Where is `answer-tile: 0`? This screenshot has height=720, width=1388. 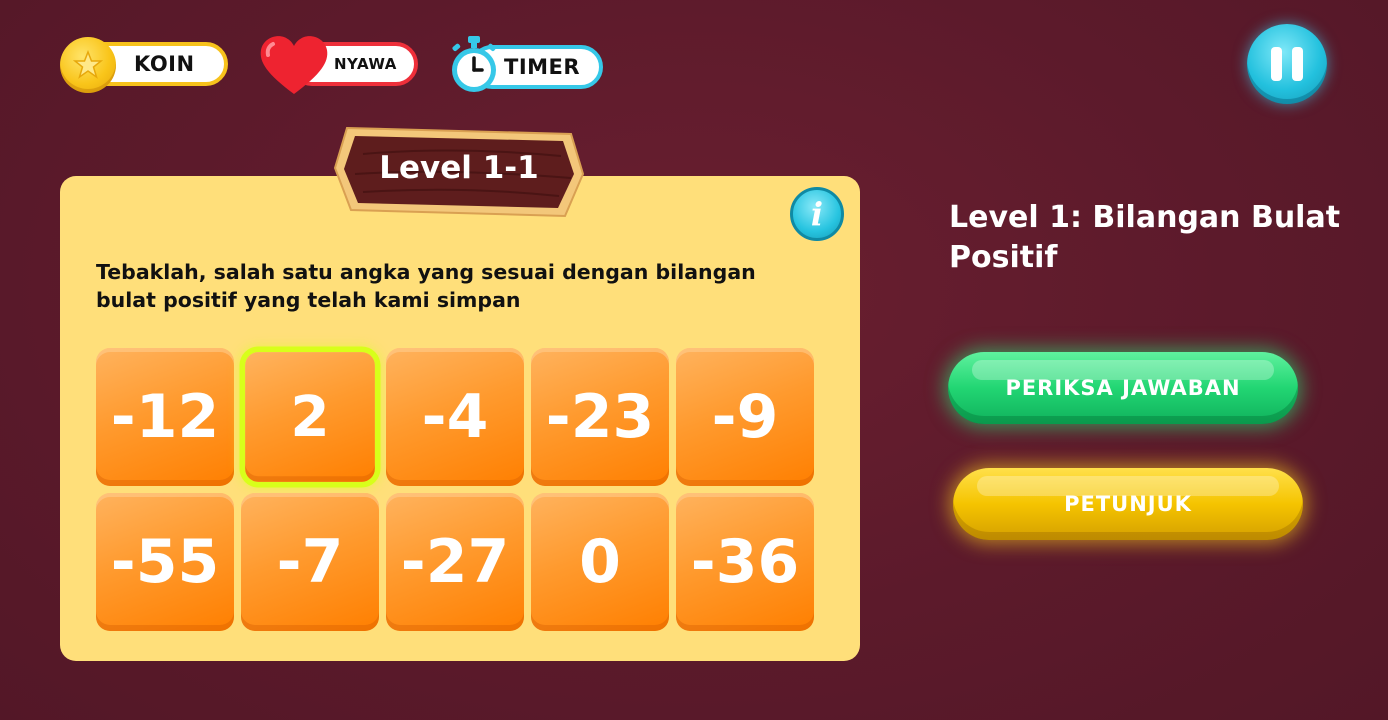 answer-tile: 0 is located at coordinates (600, 562).